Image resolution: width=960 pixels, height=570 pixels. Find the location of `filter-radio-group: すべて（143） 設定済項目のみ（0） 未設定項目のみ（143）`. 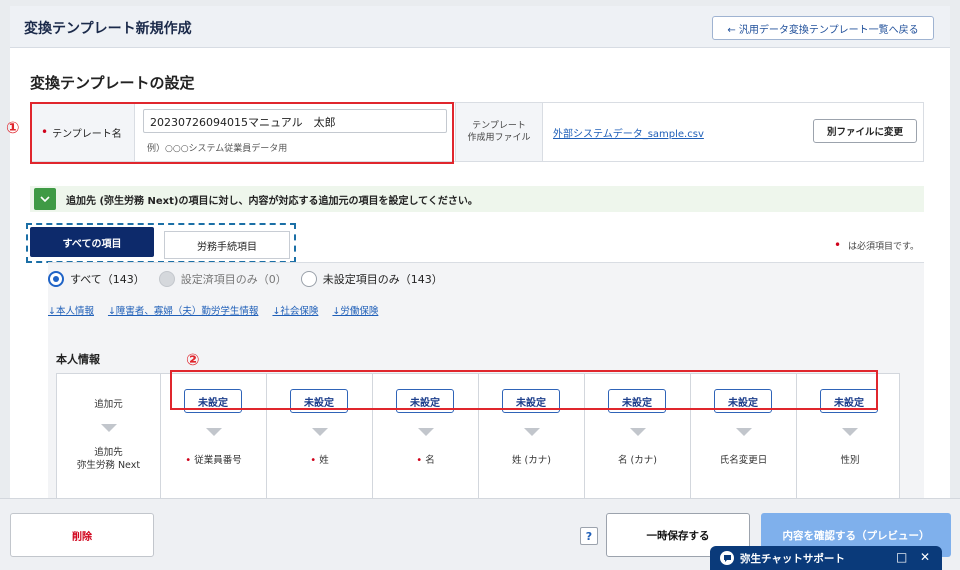

filter-radio-group: すべて（143） 設定済項目のみ（0） 未設定項目のみ（143） is located at coordinates (252, 279).